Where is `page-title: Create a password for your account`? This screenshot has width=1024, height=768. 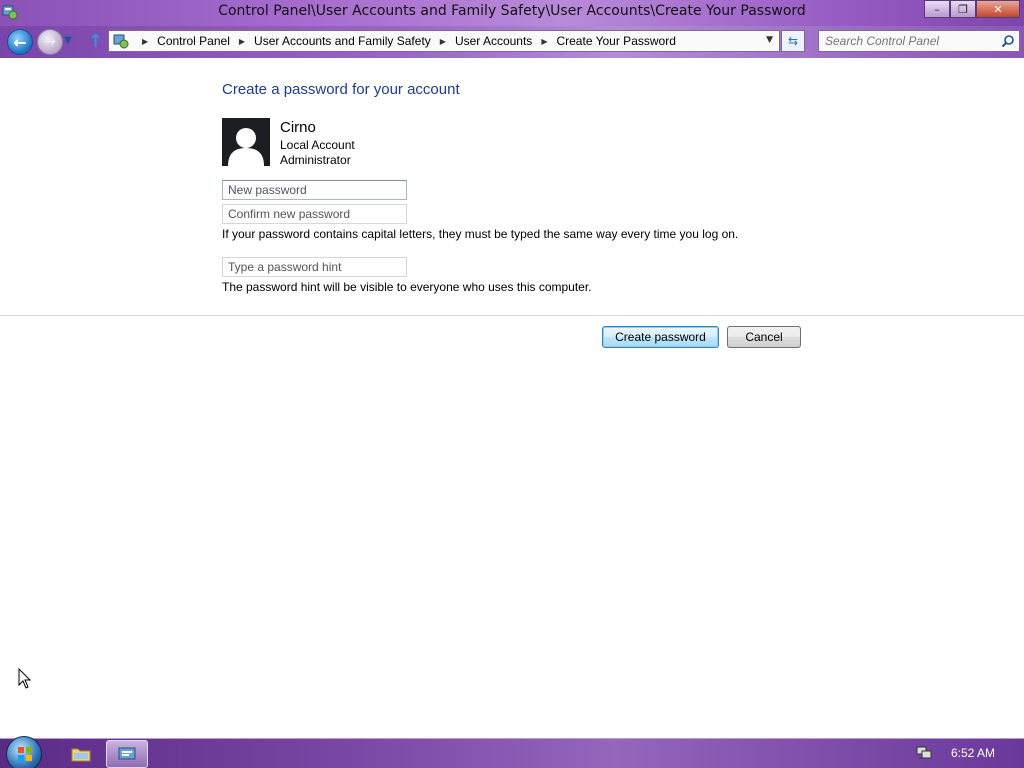 page-title: Create a password for your account is located at coordinates (341, 89).